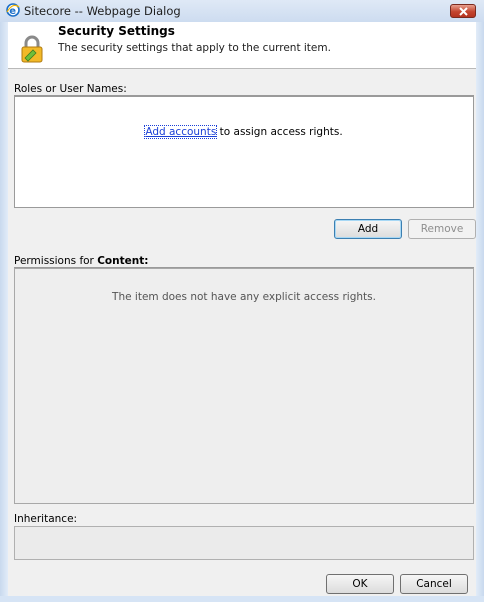 This screenshot has width=484, height=602. I want to click on roles-message-text: to assign access rights., so click(279, 132).